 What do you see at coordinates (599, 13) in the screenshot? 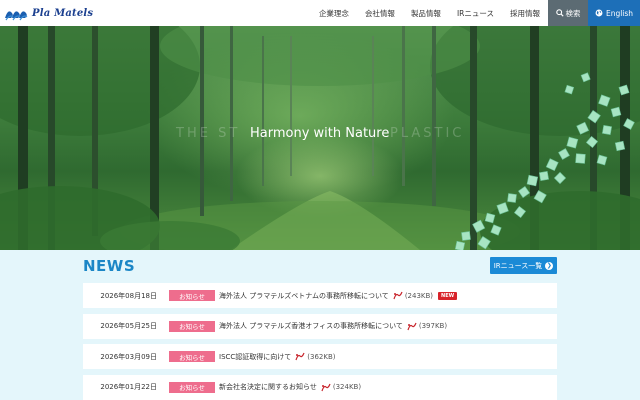
I see `globe-icon` at bounding box center [599, 13].